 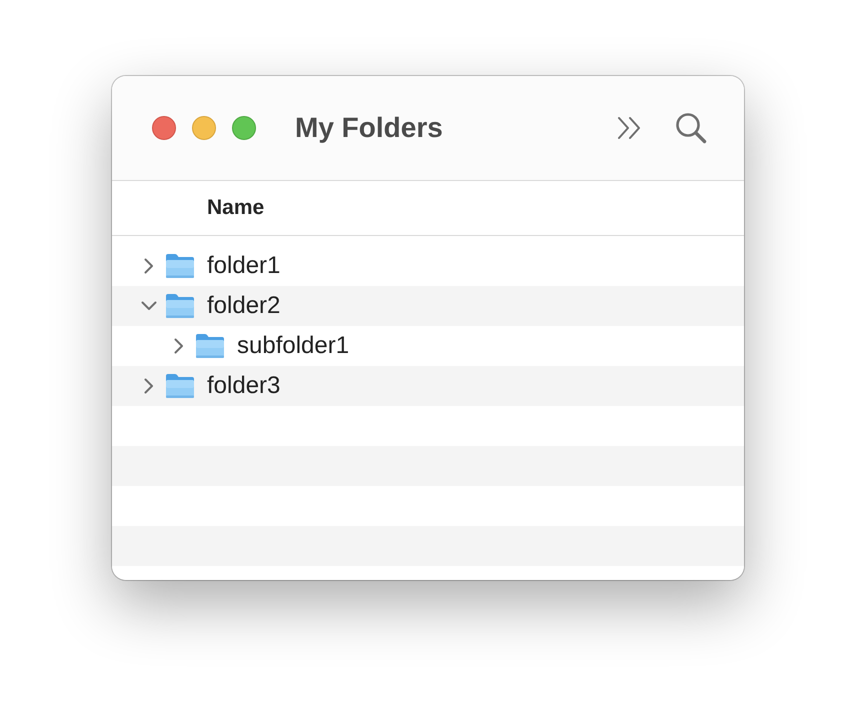 What do you see at coordinates (428, 386) in the screenshot?
I see `folder-row: folder3` at bounding box center [428, 386].